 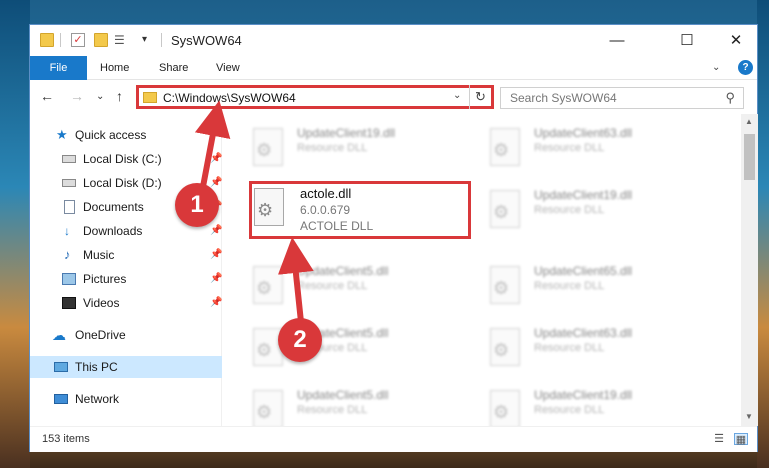 I want to click on network-icon, so click(x=61, y=399).